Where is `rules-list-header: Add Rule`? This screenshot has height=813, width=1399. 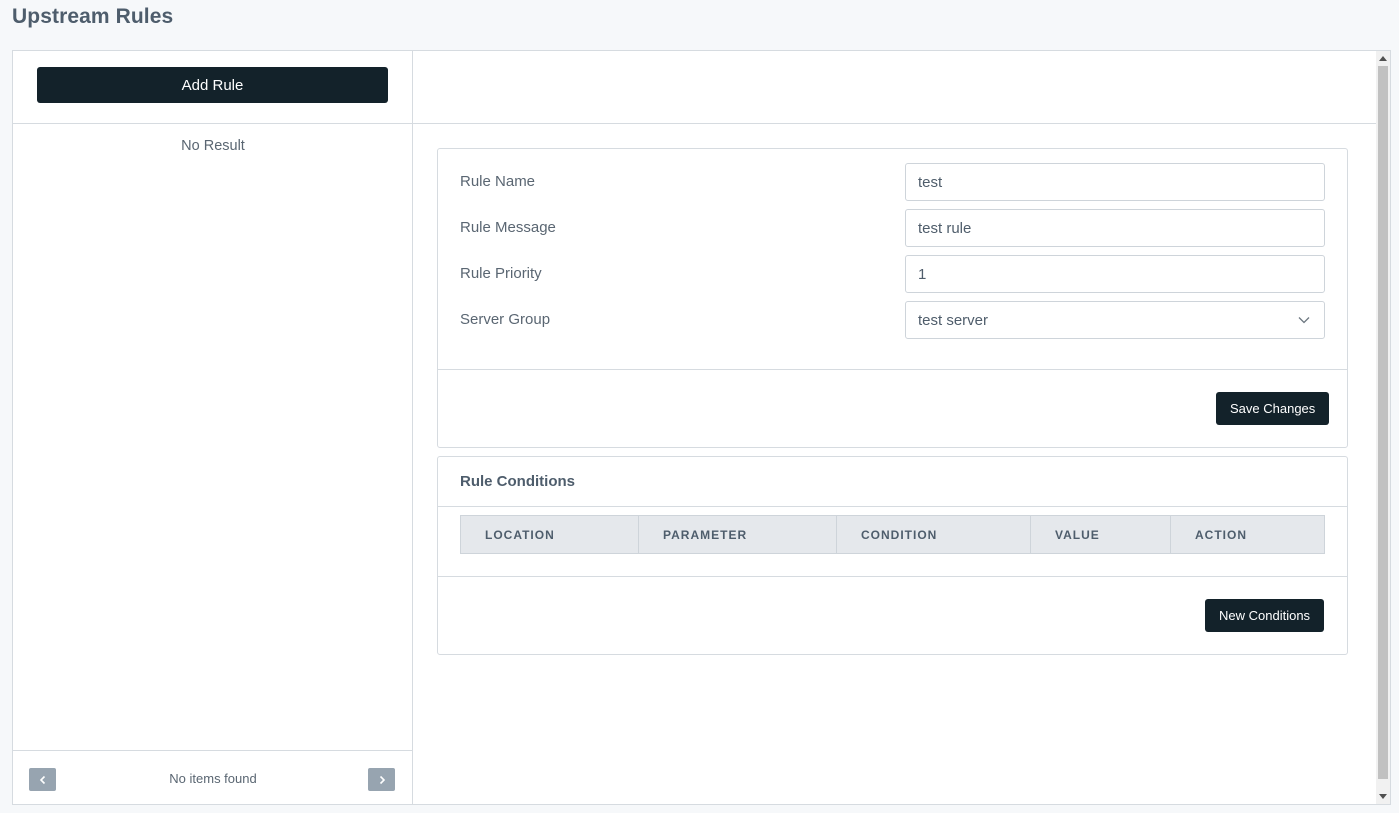 rules-list-header: Add Rule is located at coordinates (212, 87).